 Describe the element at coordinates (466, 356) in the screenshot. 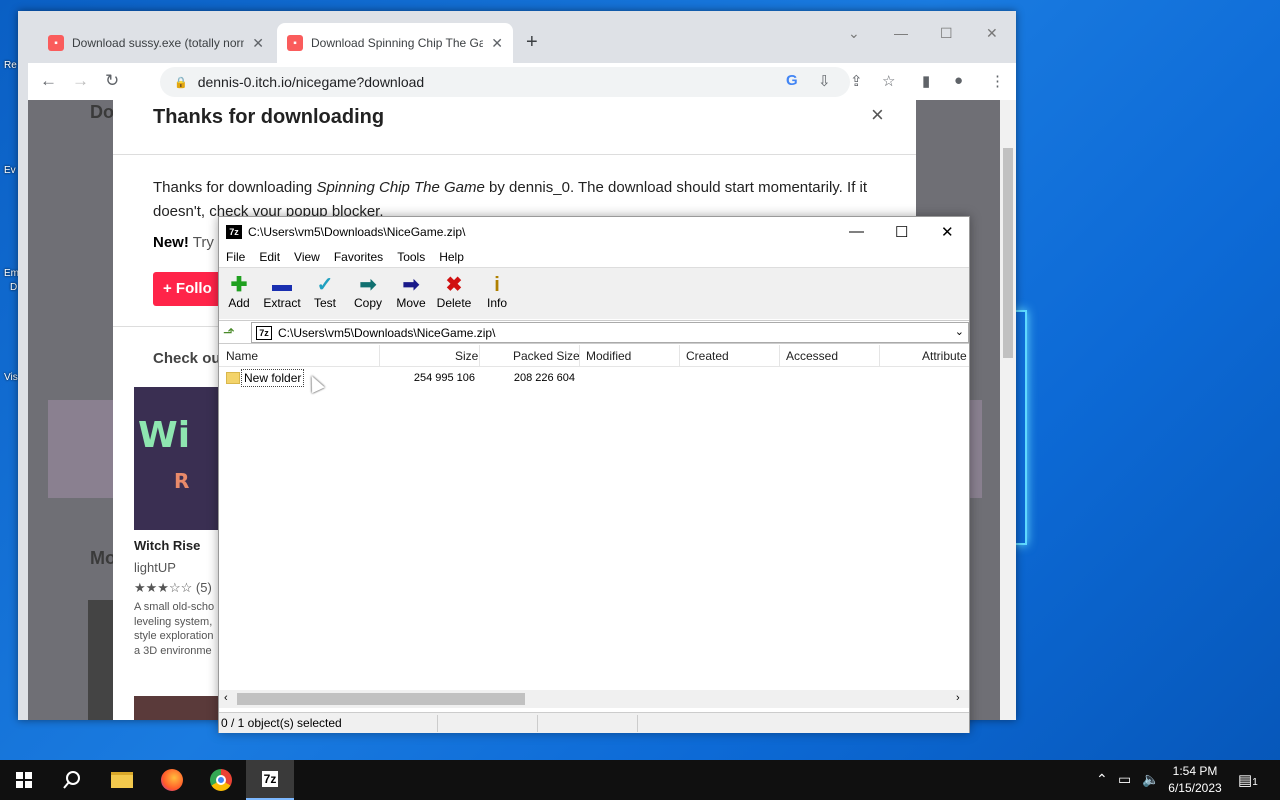

I see `column-size: Size` at that location.